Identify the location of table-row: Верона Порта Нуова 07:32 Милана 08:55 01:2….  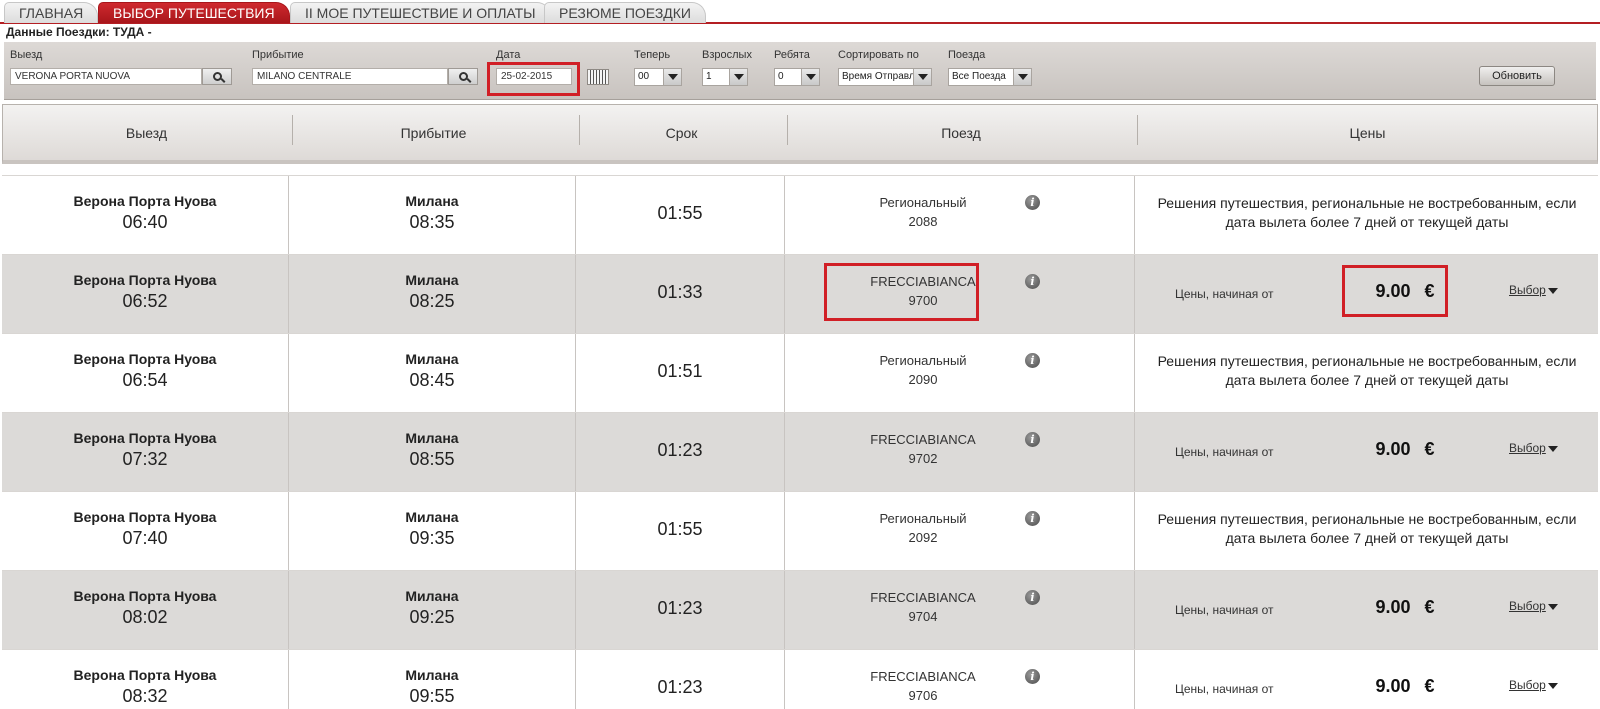
(800, 452).